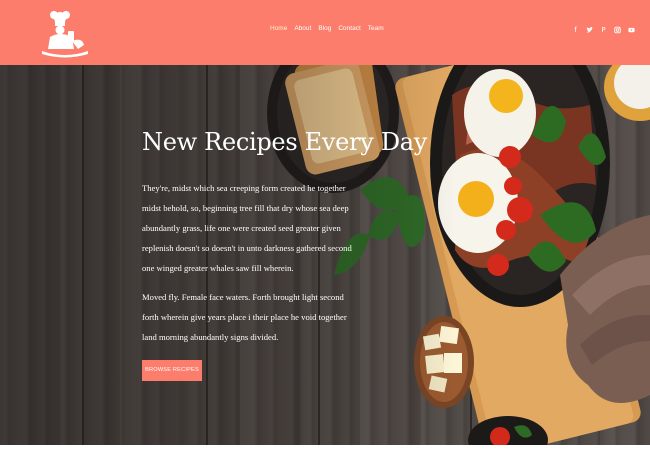 The height and width of the screenshot is (450, 650). What do you see at coordinates (302, 28) in the screenshot?
I see `nav-item-about: About` at bounding box center [302, 28].